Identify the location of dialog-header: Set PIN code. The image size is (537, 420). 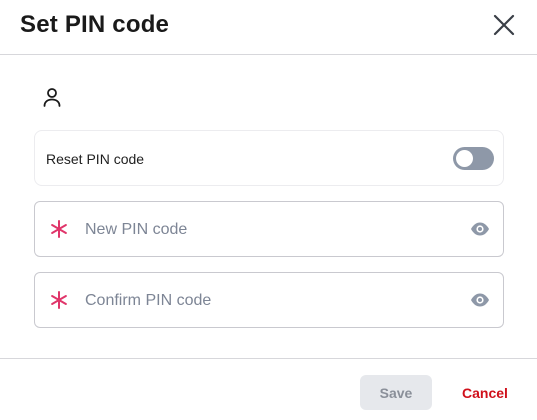
(268, 27).